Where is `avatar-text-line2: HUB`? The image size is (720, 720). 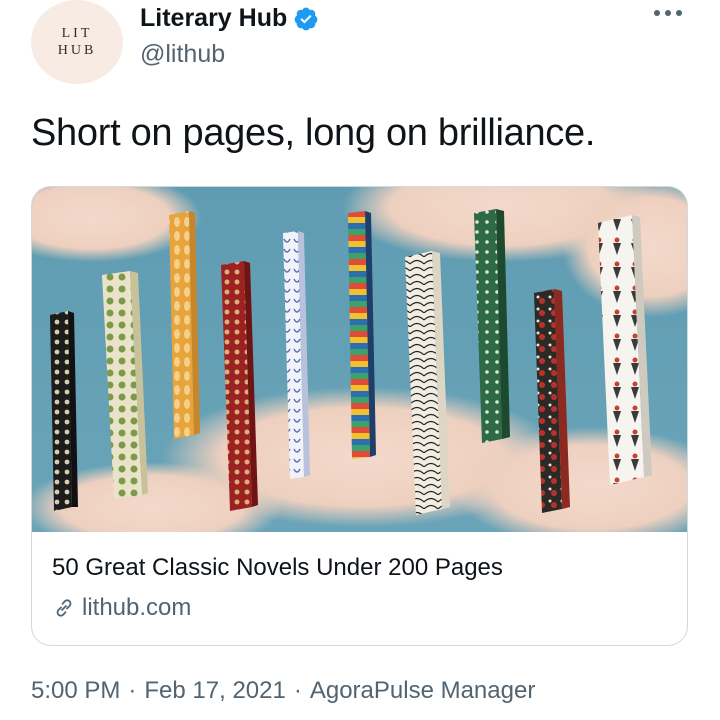 avatar-text-line2: HUB is located at coordinates (77, 50).